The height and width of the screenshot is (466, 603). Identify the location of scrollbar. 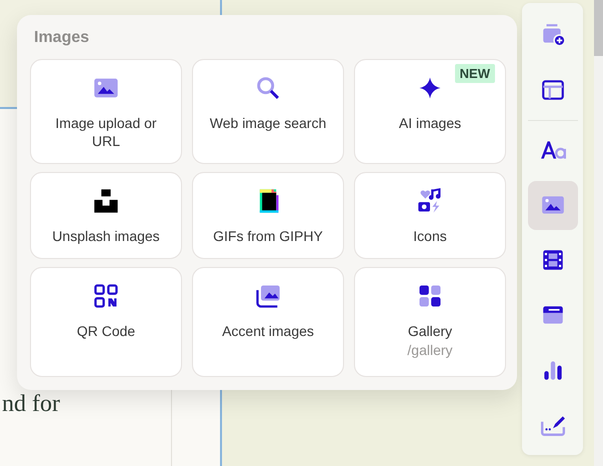
(598, 233).